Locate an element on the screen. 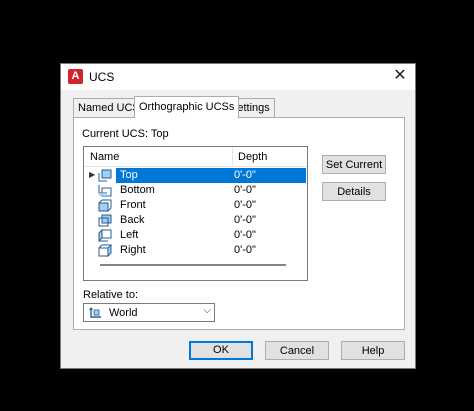 Image resolution: width=474 pixels, height=411 pixels. ucs-back-icon is located at coordinates (105, 220).